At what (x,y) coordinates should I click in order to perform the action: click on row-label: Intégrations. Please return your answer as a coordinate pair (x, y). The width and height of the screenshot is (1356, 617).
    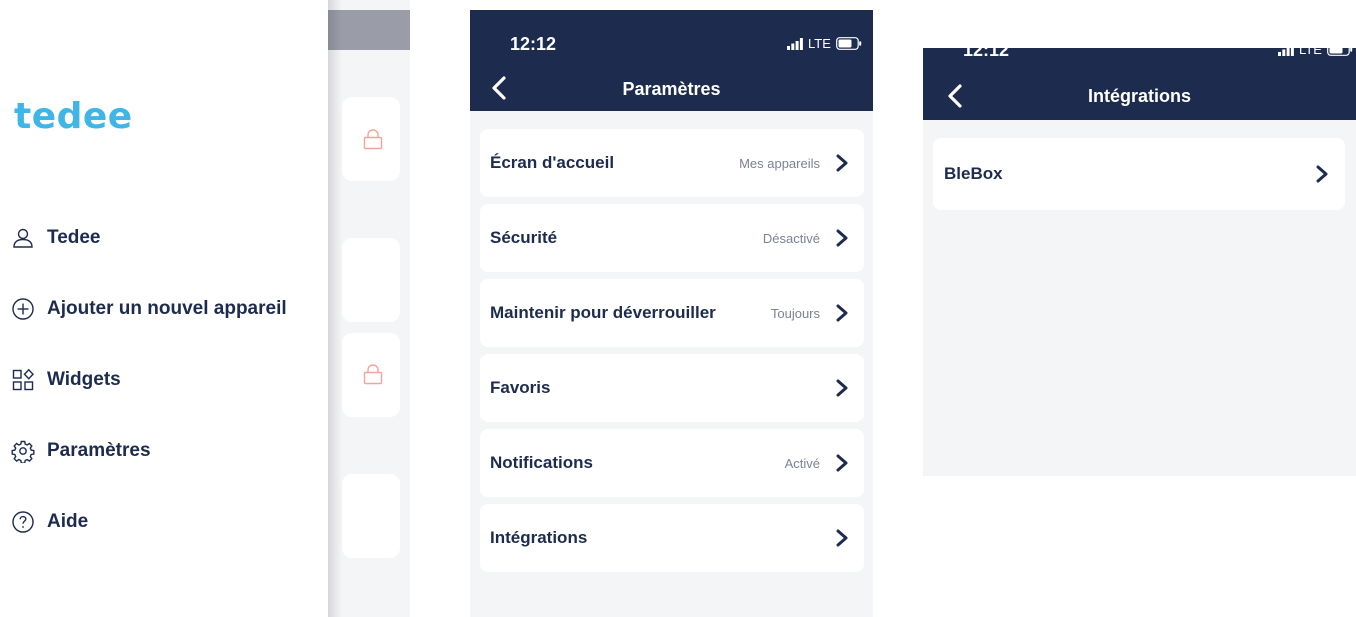
    Looking at the image, I should click on (539, 537).